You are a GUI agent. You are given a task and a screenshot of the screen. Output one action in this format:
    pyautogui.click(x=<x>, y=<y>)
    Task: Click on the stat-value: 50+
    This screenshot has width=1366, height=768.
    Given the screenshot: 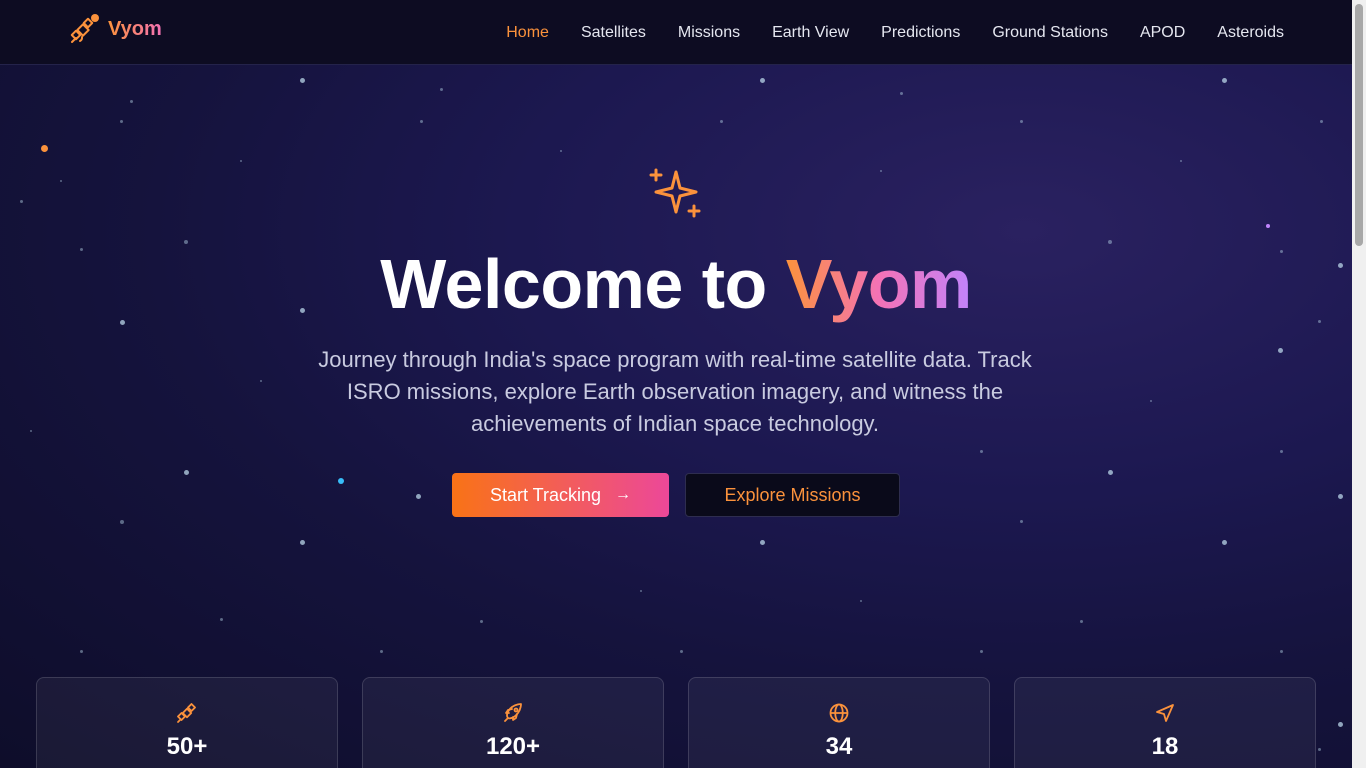 What is the action you would take?
    pyautogui.click(x=187, y=746)
    